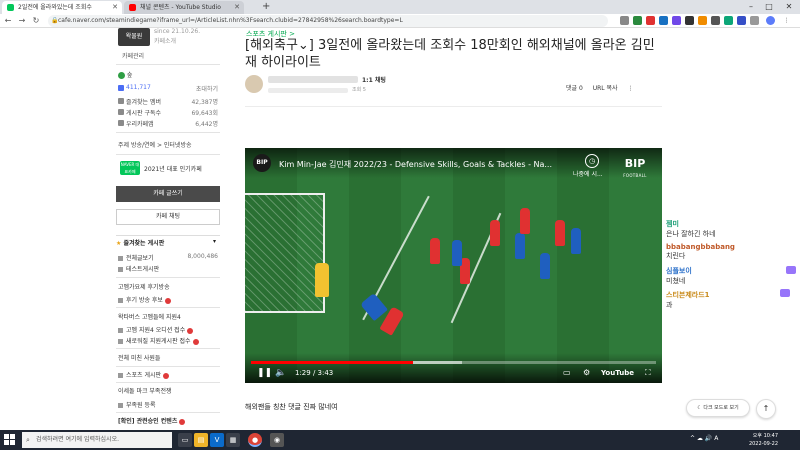 Image resolution: width=800 pixels, height=450 pixels. I want to click on video-progress-bar, so click(453, 362).